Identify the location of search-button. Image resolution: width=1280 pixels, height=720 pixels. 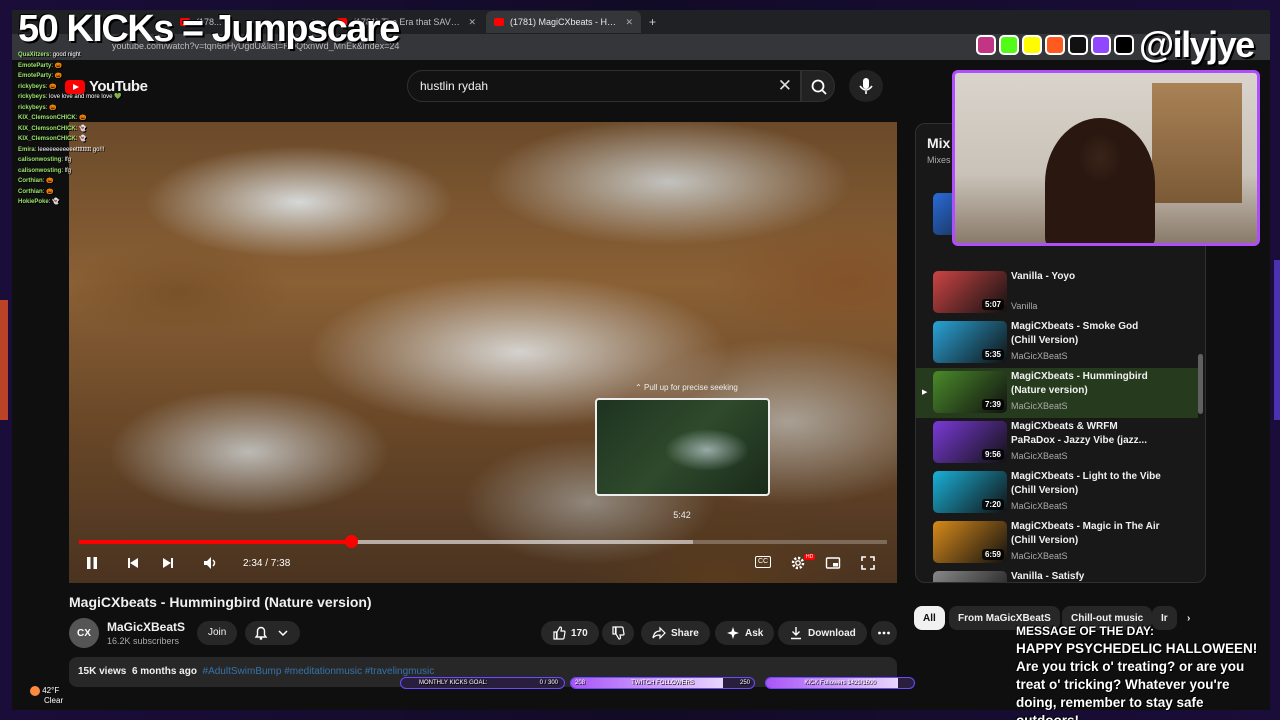
(818, 86).